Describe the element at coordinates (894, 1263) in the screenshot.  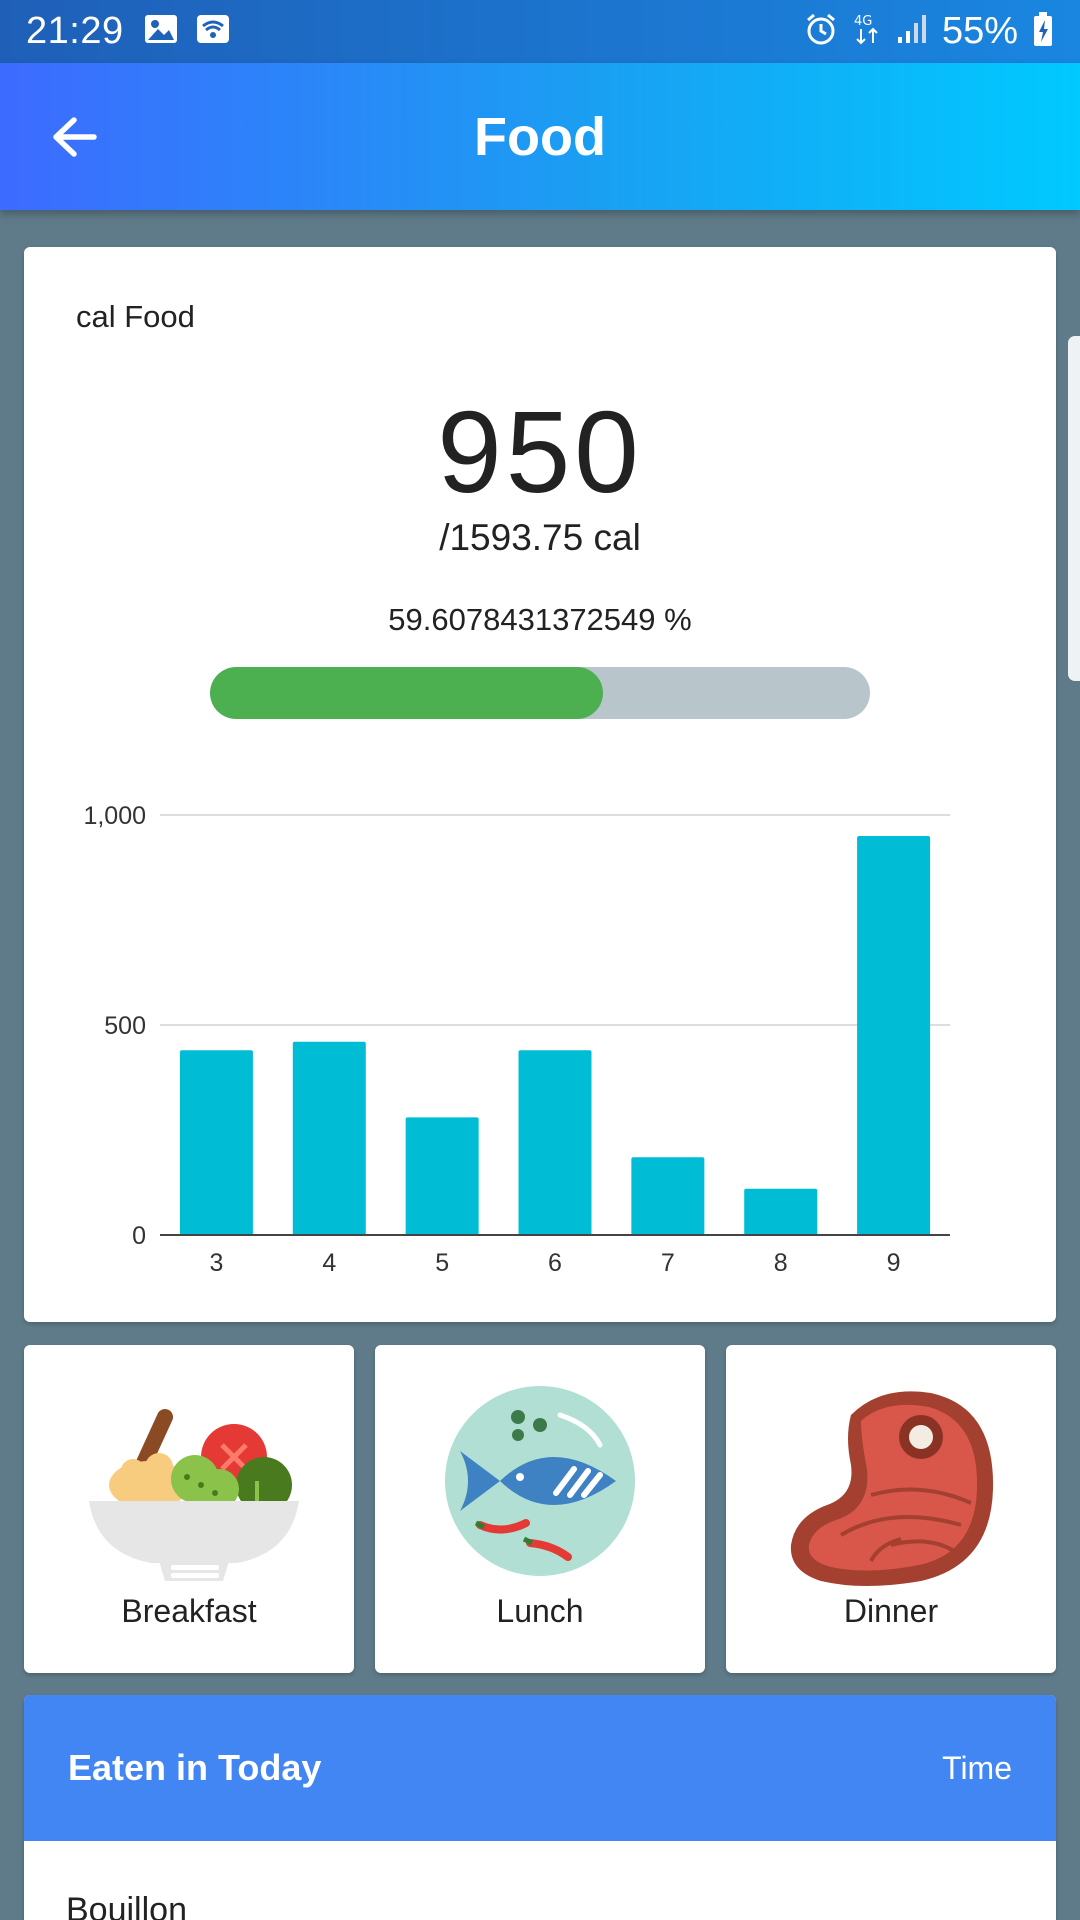
I see `x-tick-label: 9` at that location.